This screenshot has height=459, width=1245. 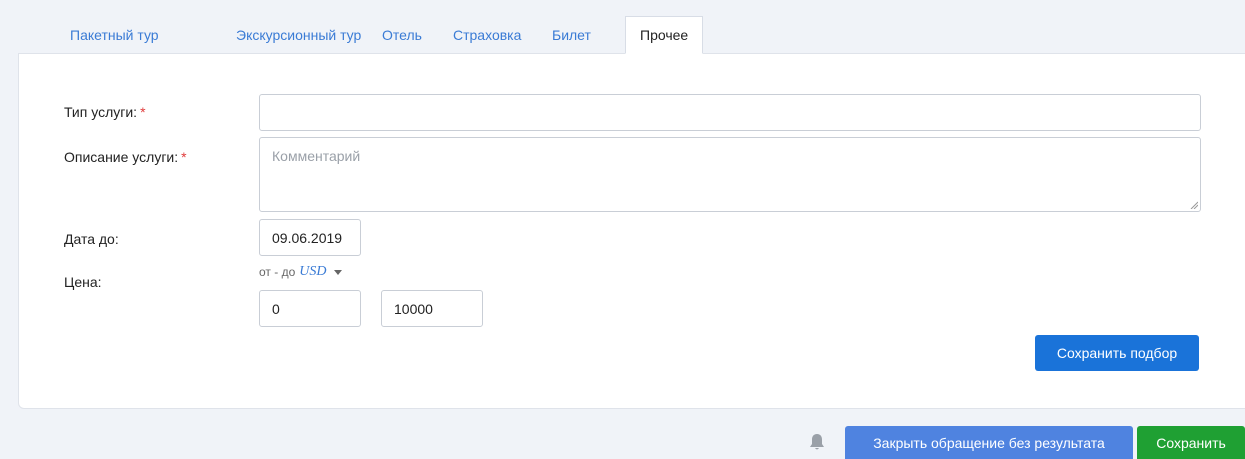 What do you see at coordinates (989, 442) in the screenshot?
I see `close-without-result-button: Закрыть обращение без результата` at bounding box center [989, 442].